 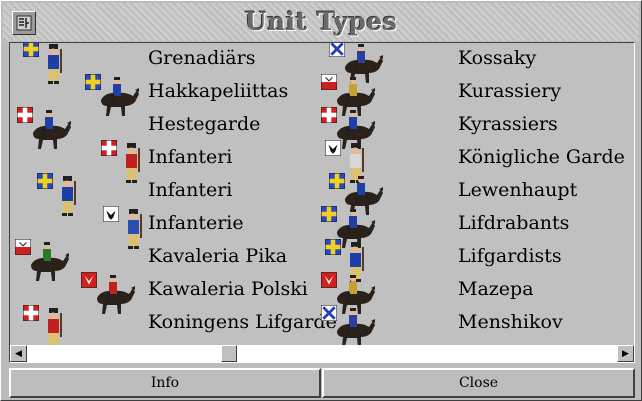 I want to click on unit-list-item: Hakkapeliittas, so click(x=166, y=95).